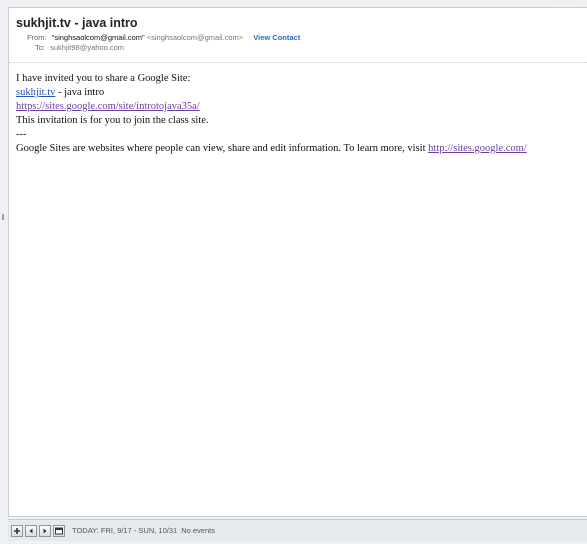 This screenshot has height=544, width=587. I want to click on sender-address: <singhsaolcom@gmail.com>, so click(195, 37).